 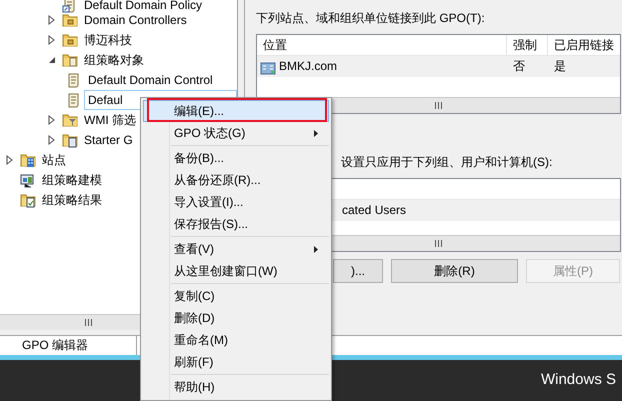 I want to click on status-text: GPO 编辑器, so click(x=55, y=345).